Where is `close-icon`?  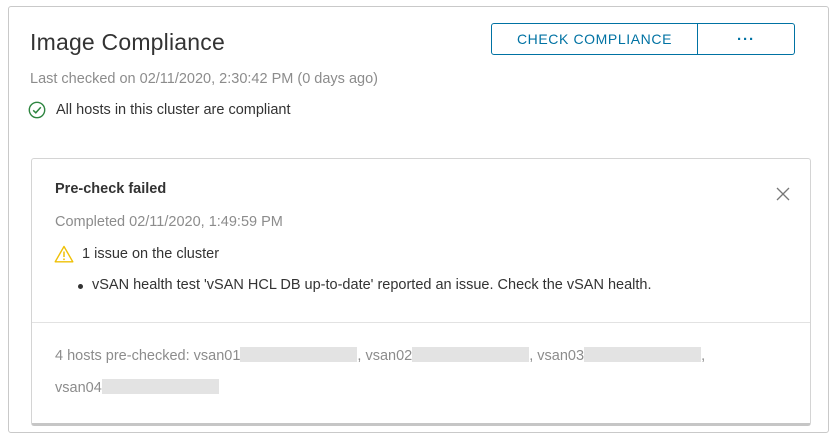
close-icon is located at coordinates (783, 194).